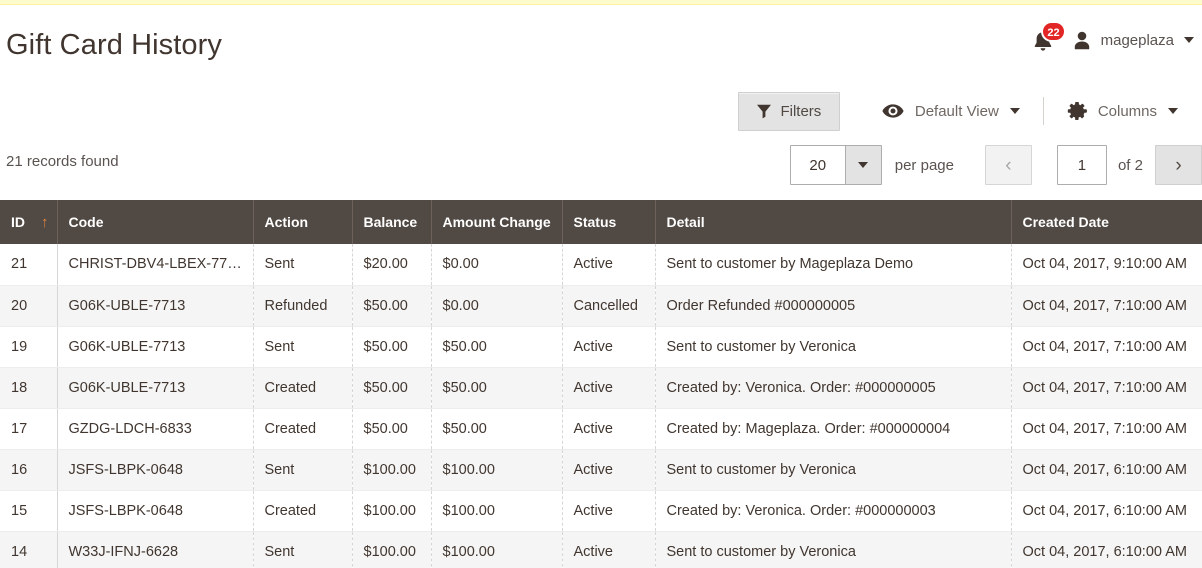  I want to click on default-view-dropdown: Default View, so click(951, 111).